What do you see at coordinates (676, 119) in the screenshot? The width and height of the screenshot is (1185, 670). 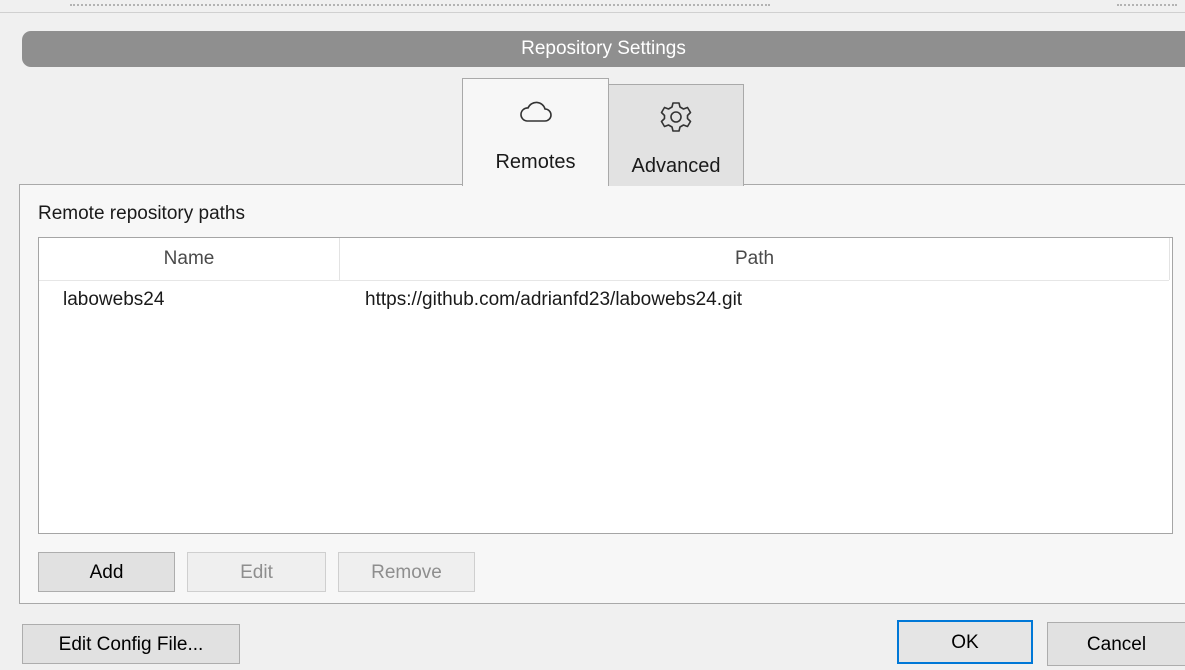 I see `gear-icon` at bounding box center [676, 119].